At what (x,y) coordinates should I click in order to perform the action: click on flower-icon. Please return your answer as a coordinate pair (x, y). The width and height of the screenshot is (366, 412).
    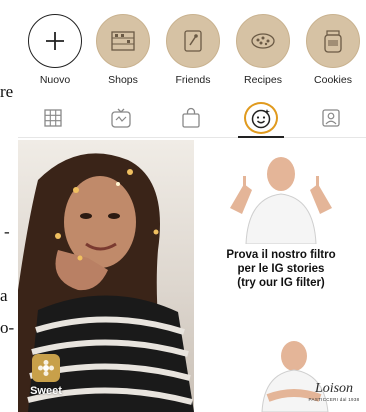
    Looking at the image, I should click on (46, 368).